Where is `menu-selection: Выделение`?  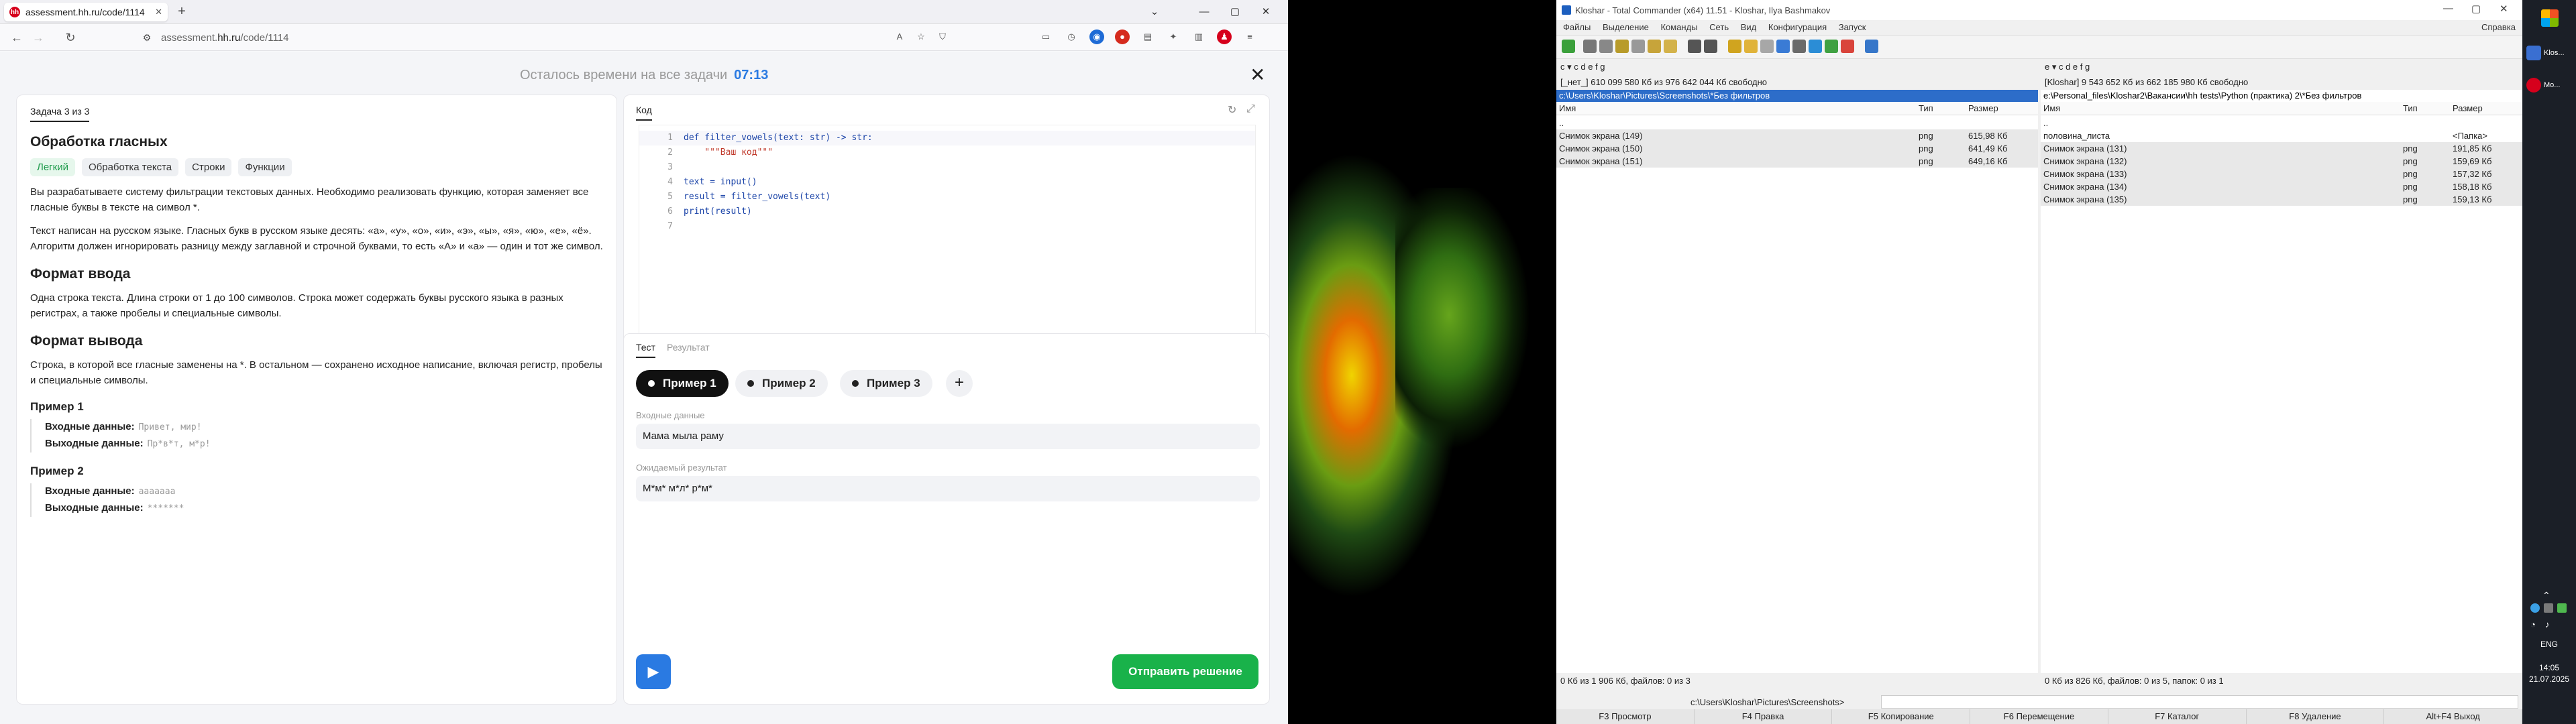
menu-selection: Выделение is located at coordinates (1626, 27).